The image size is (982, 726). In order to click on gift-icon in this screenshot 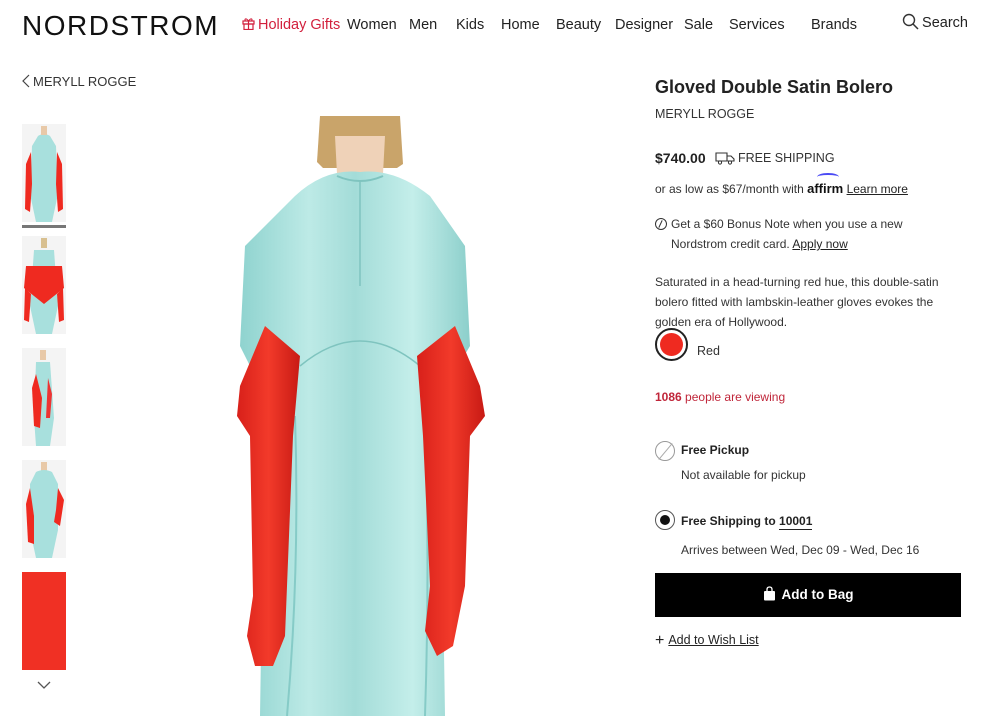, I will do `click(248, 24)`.